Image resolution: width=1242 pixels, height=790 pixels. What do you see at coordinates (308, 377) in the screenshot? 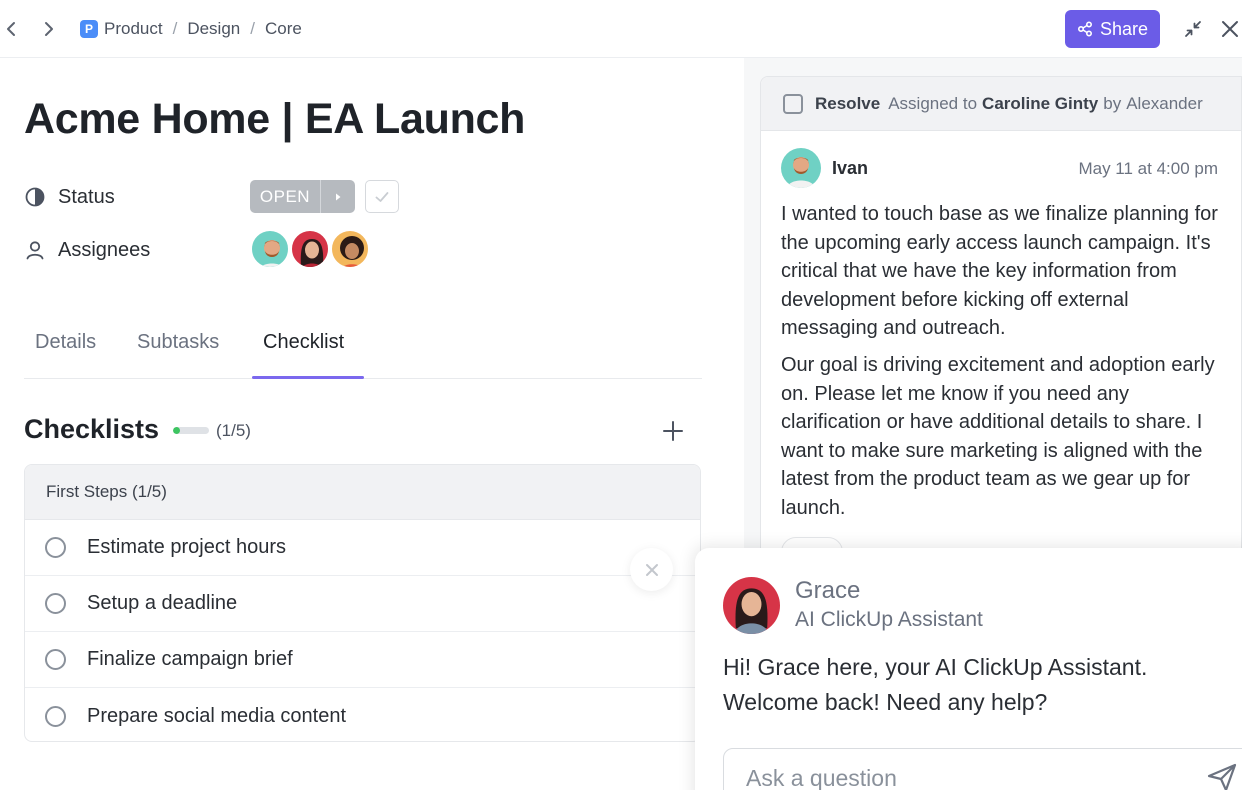
I see `active-tab-indicator` at bounding box center [308, 377].